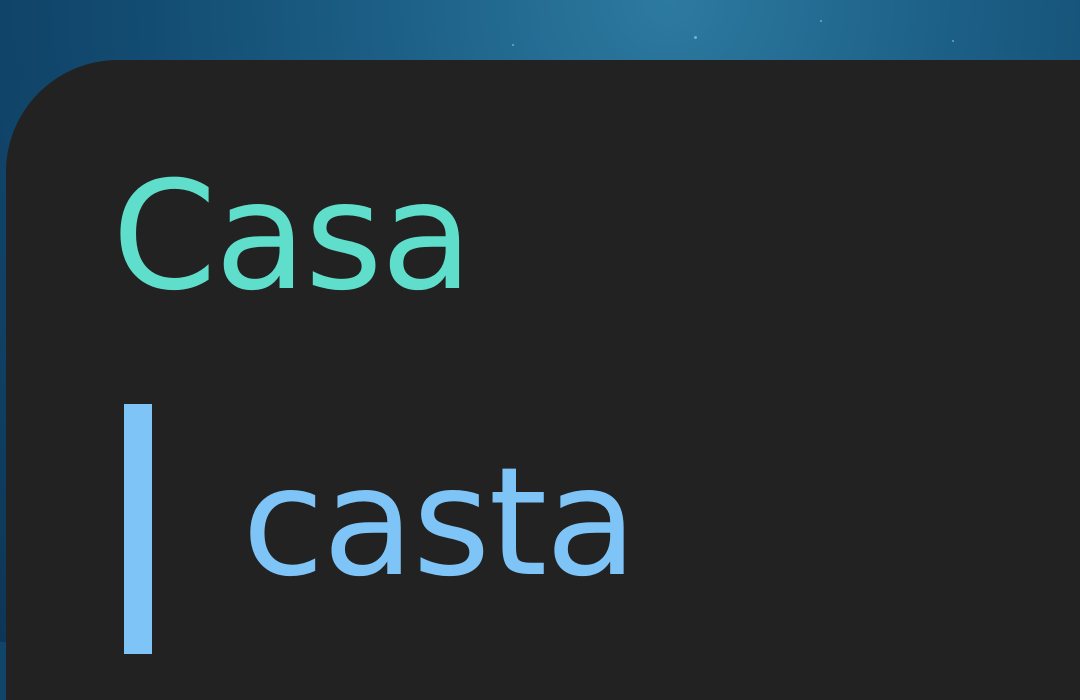  Describe the element at coordinates (439, 523) in the screenshot. I see `suggestion-text: casta` at that location.